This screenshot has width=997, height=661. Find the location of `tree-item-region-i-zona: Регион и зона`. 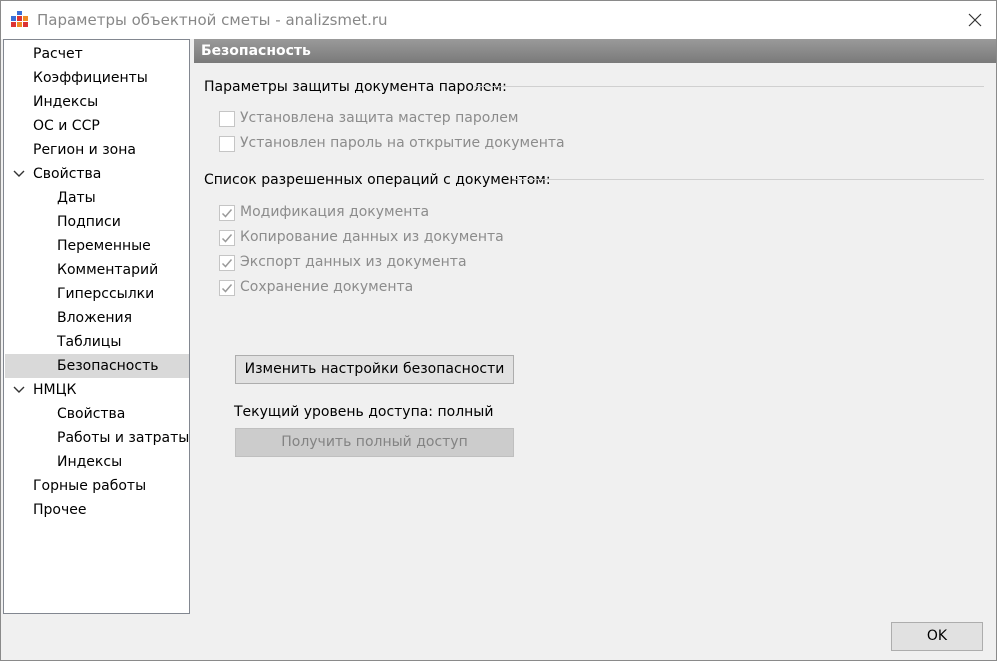

tree-item-region-i-zona: Регион и зона is located at coordinates (97, 150).